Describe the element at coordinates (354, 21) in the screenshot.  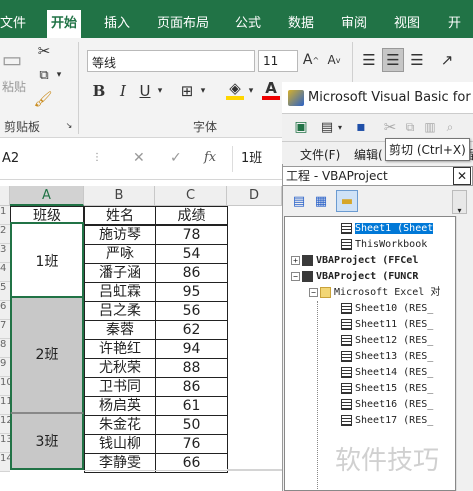
I see `tab-review: 审阅` at that location.